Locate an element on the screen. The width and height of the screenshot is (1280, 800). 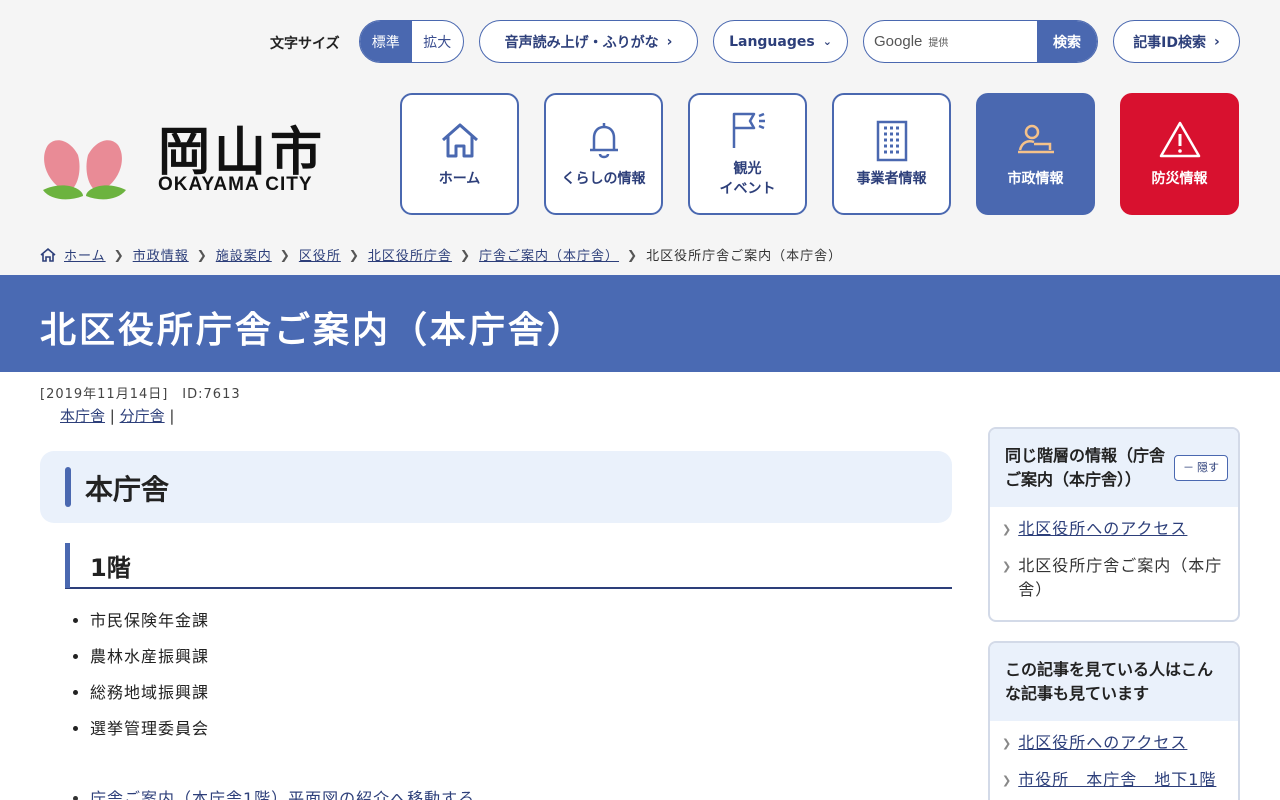
list-item: 農林水産振興課 is located at coordinates (149, 663).